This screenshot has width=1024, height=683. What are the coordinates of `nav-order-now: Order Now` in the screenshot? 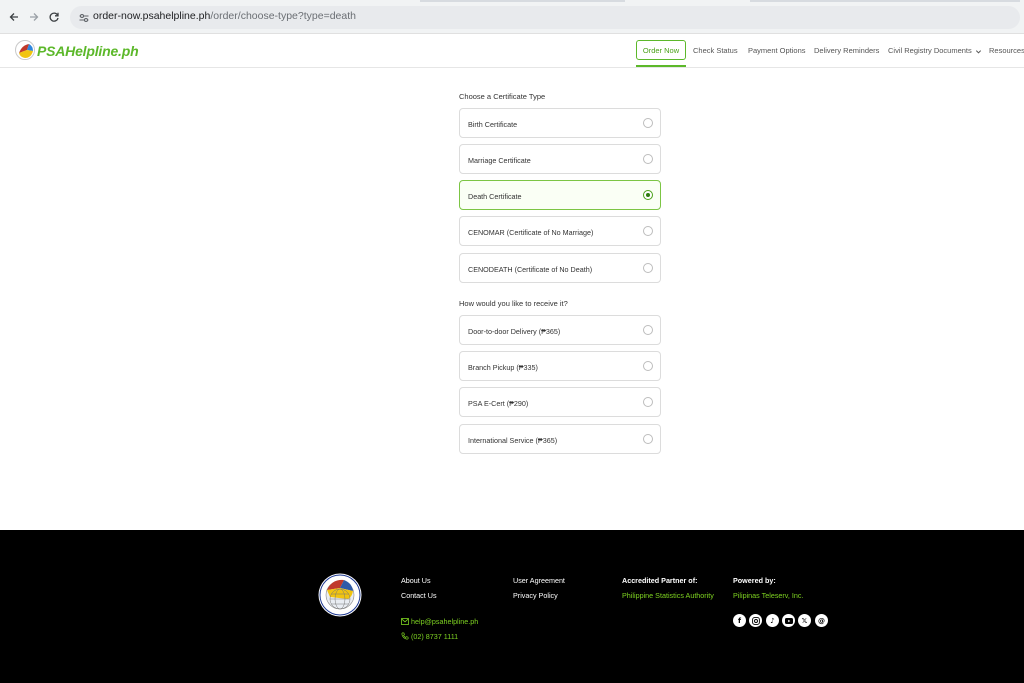 It's located at (661, 50).